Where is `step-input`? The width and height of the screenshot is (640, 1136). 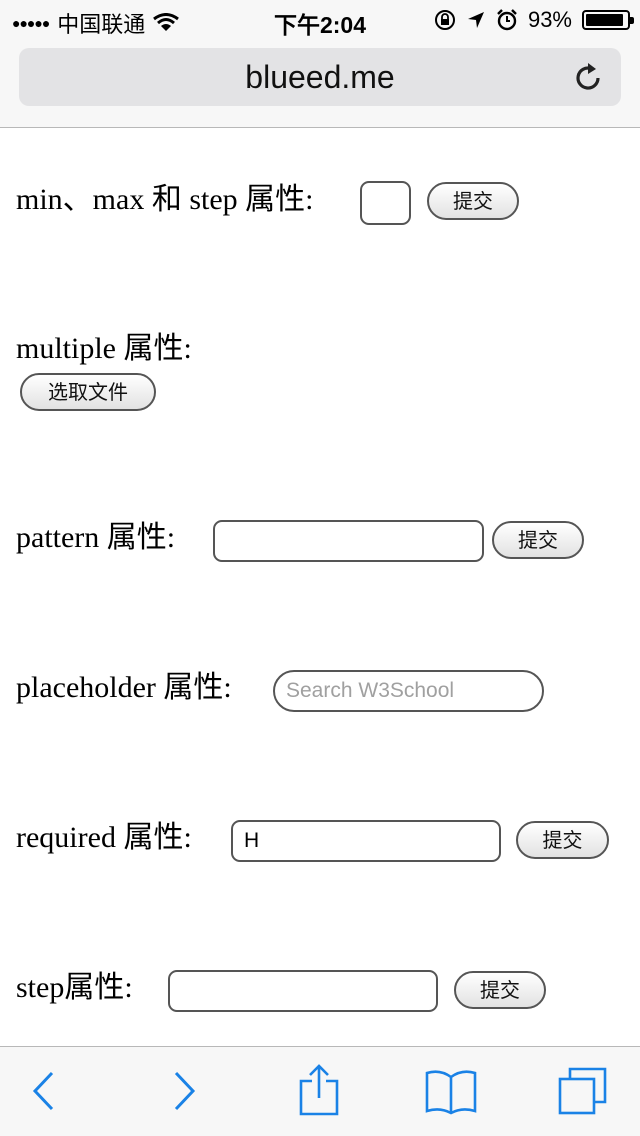
step-input is located at coordinates (303, 991).